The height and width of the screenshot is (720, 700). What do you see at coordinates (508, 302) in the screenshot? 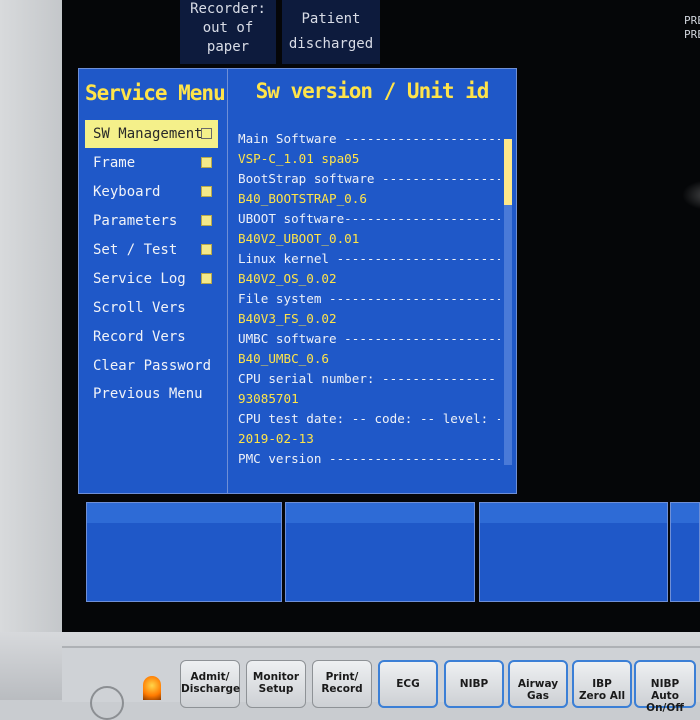
I see `version-scrollbar` at bounding box center [508, 302].